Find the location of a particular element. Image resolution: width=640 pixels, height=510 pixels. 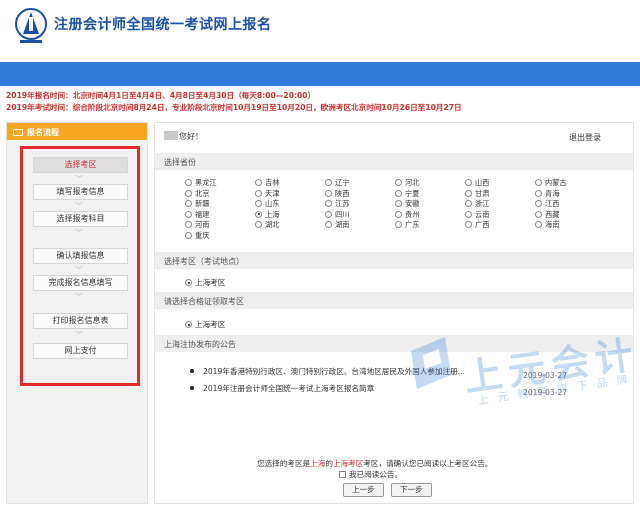

announcement-date: 2019-03-27 is located at coordinates (545, 392).